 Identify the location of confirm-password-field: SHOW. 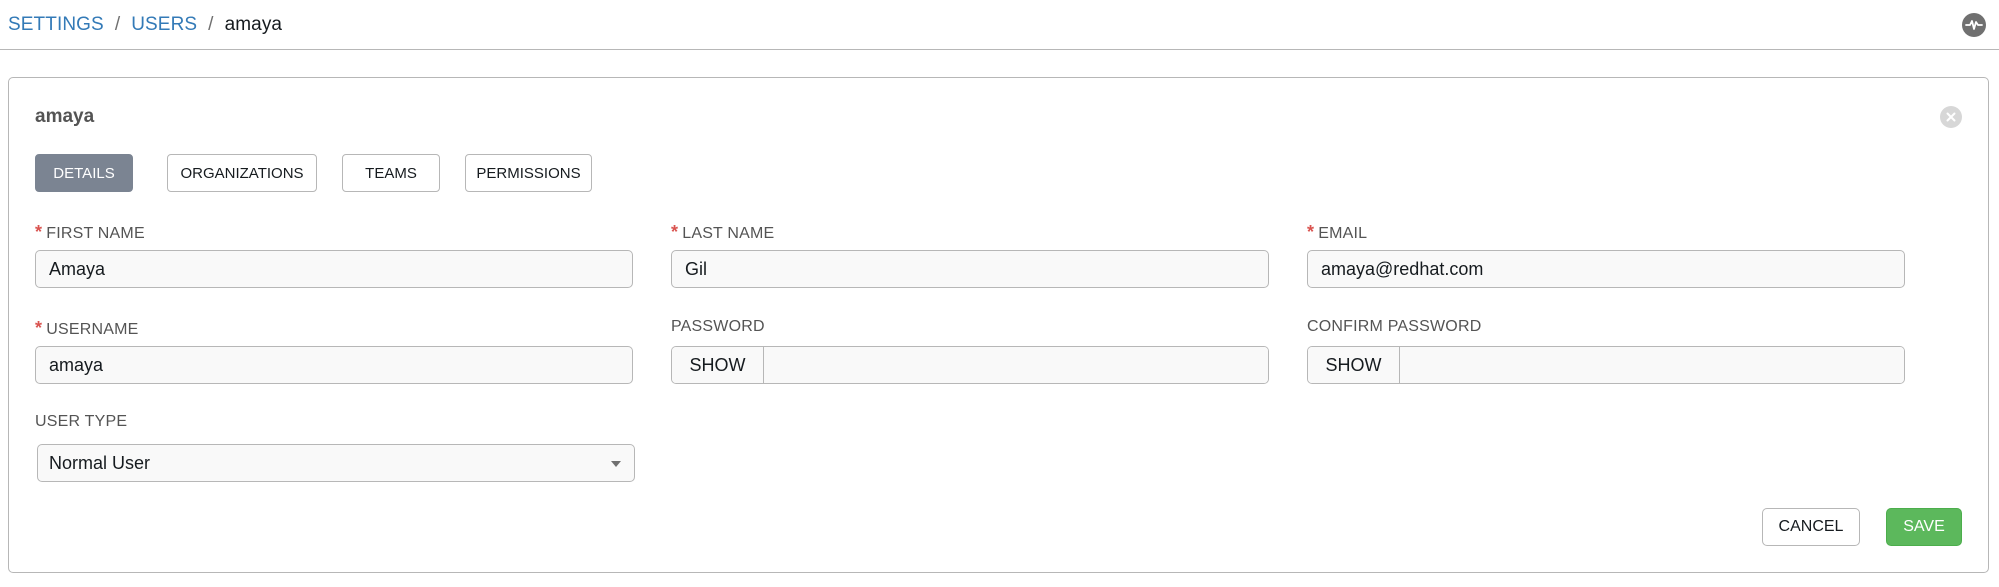
(1606, 365).